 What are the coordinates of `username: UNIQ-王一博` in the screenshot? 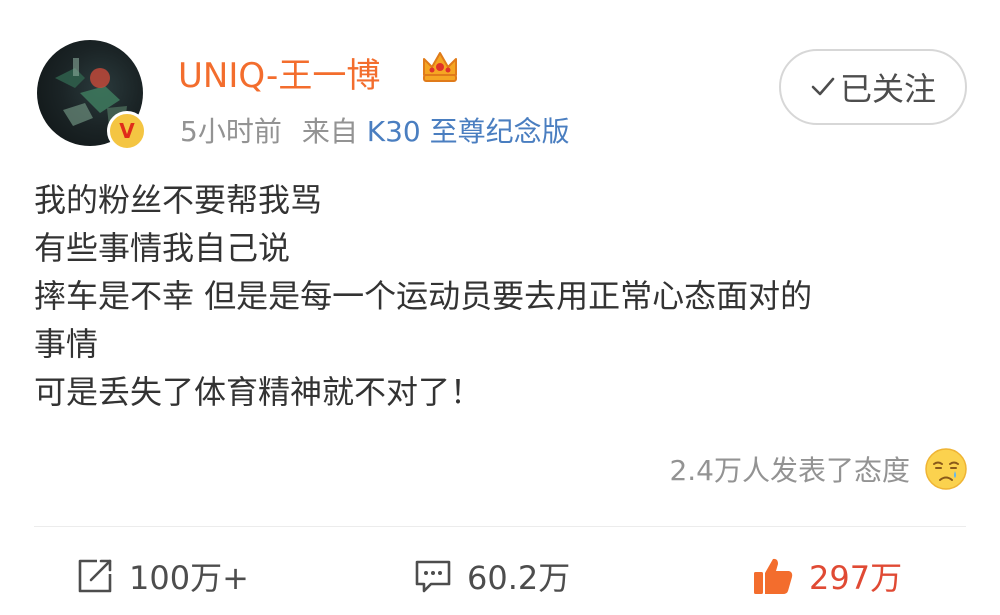 It's located at (279, 72).